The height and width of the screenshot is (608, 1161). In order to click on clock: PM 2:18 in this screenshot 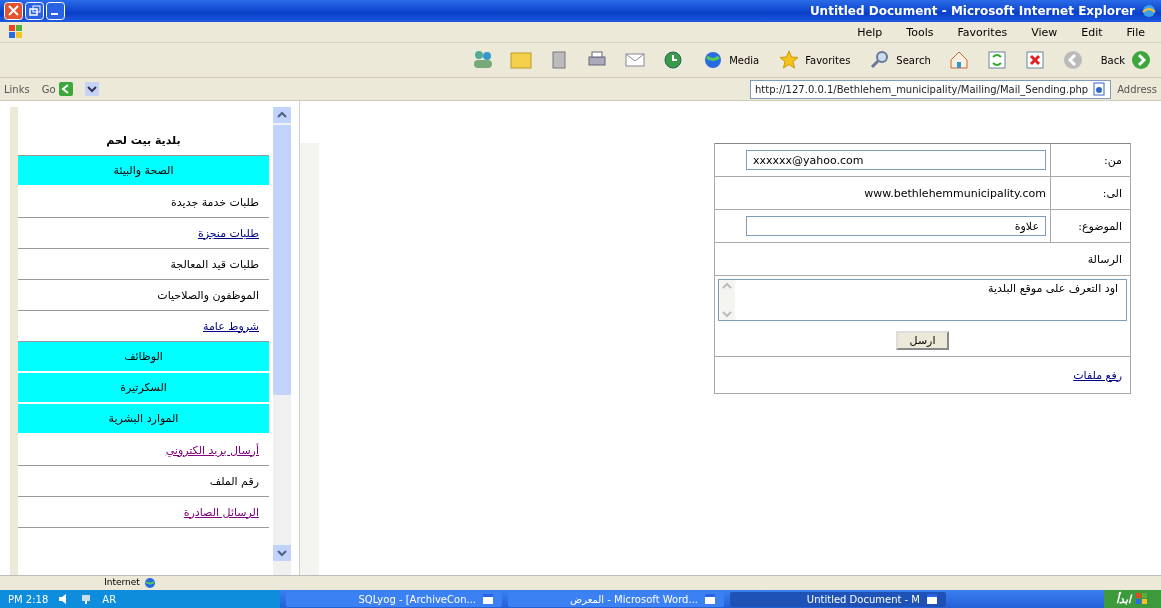, I will do `click(28, 599)`.